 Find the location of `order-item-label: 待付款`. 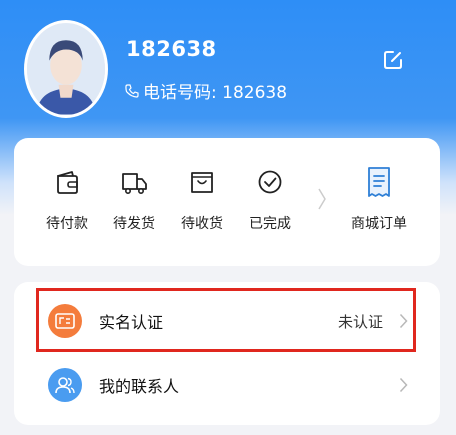

order-item-label: 待付款 is located at coordinates (67, 224).